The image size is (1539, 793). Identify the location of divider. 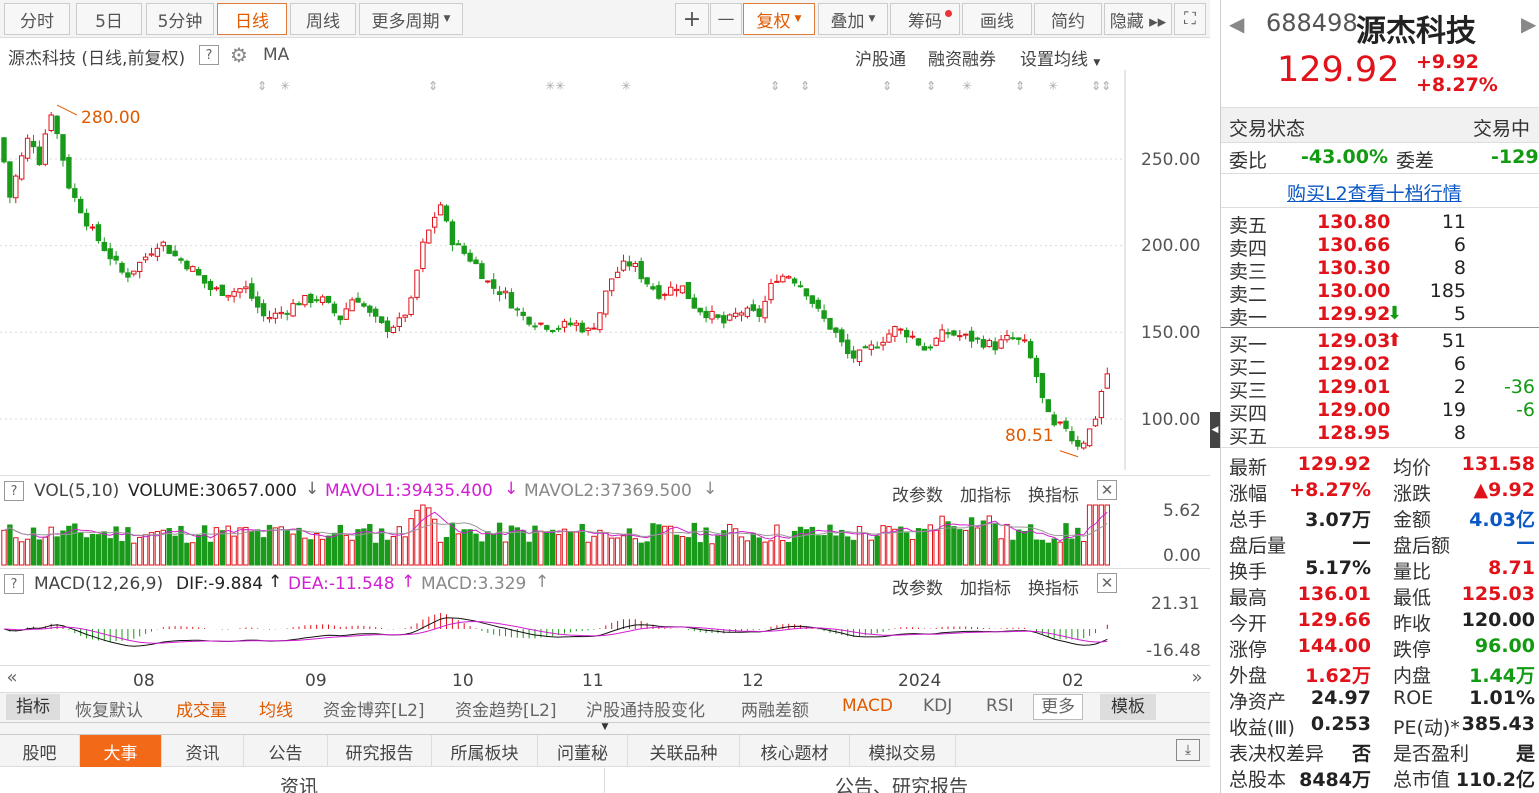
(1380, 207).